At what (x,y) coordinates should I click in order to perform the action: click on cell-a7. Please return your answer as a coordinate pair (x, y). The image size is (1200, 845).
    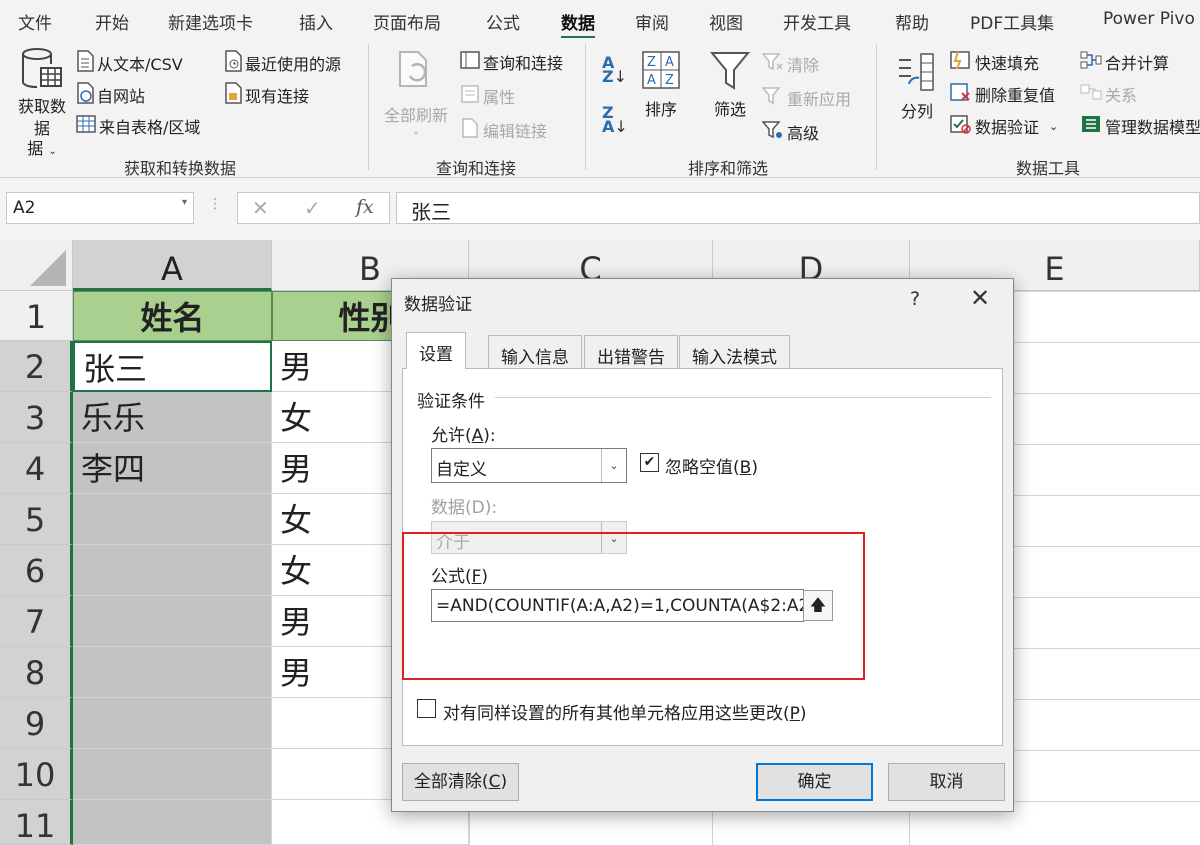
    Looking at the image, I should click on (172, 621).